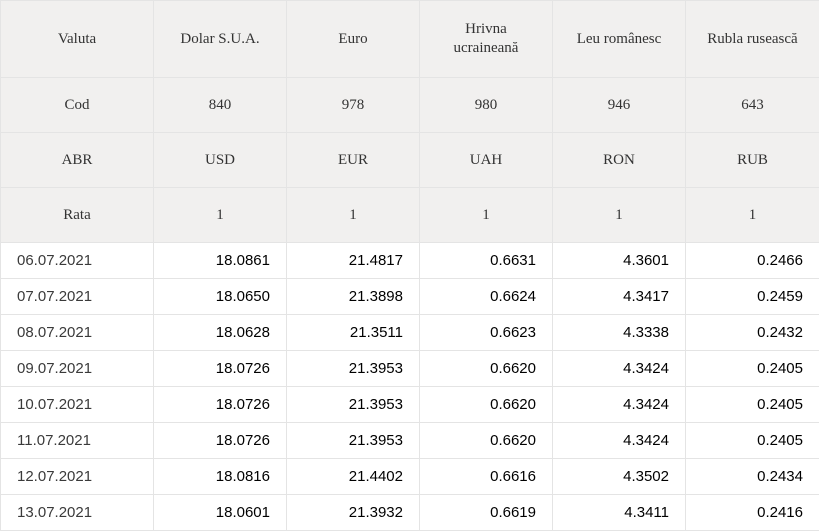 The height and width of the screenshot is (531, 819). I want to click on currency-name-rub: Rubla rusească, so click(752, 39).